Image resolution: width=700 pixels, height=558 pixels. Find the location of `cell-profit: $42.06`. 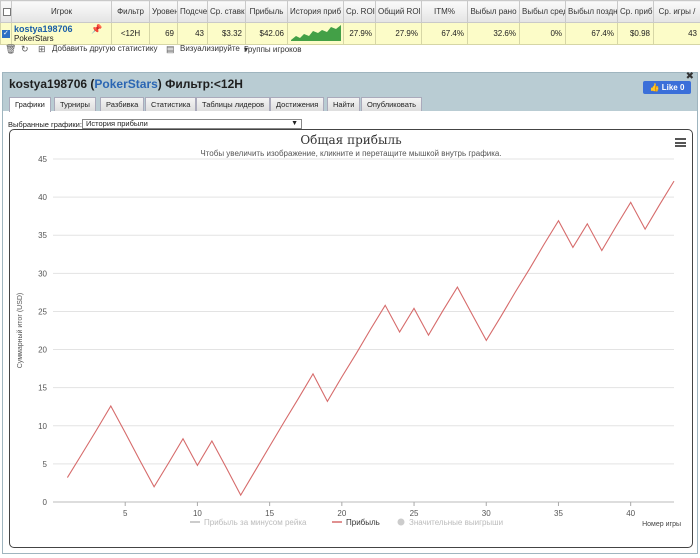

cell-profit: $42.06 is located at coordinates (266, 33).